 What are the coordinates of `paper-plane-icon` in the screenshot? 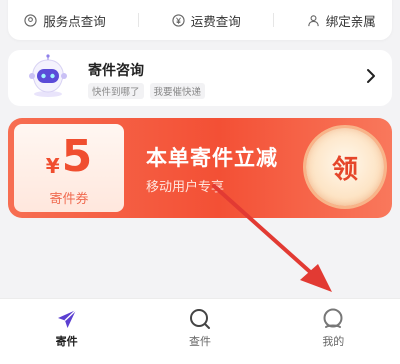 It's located at (67, 319).